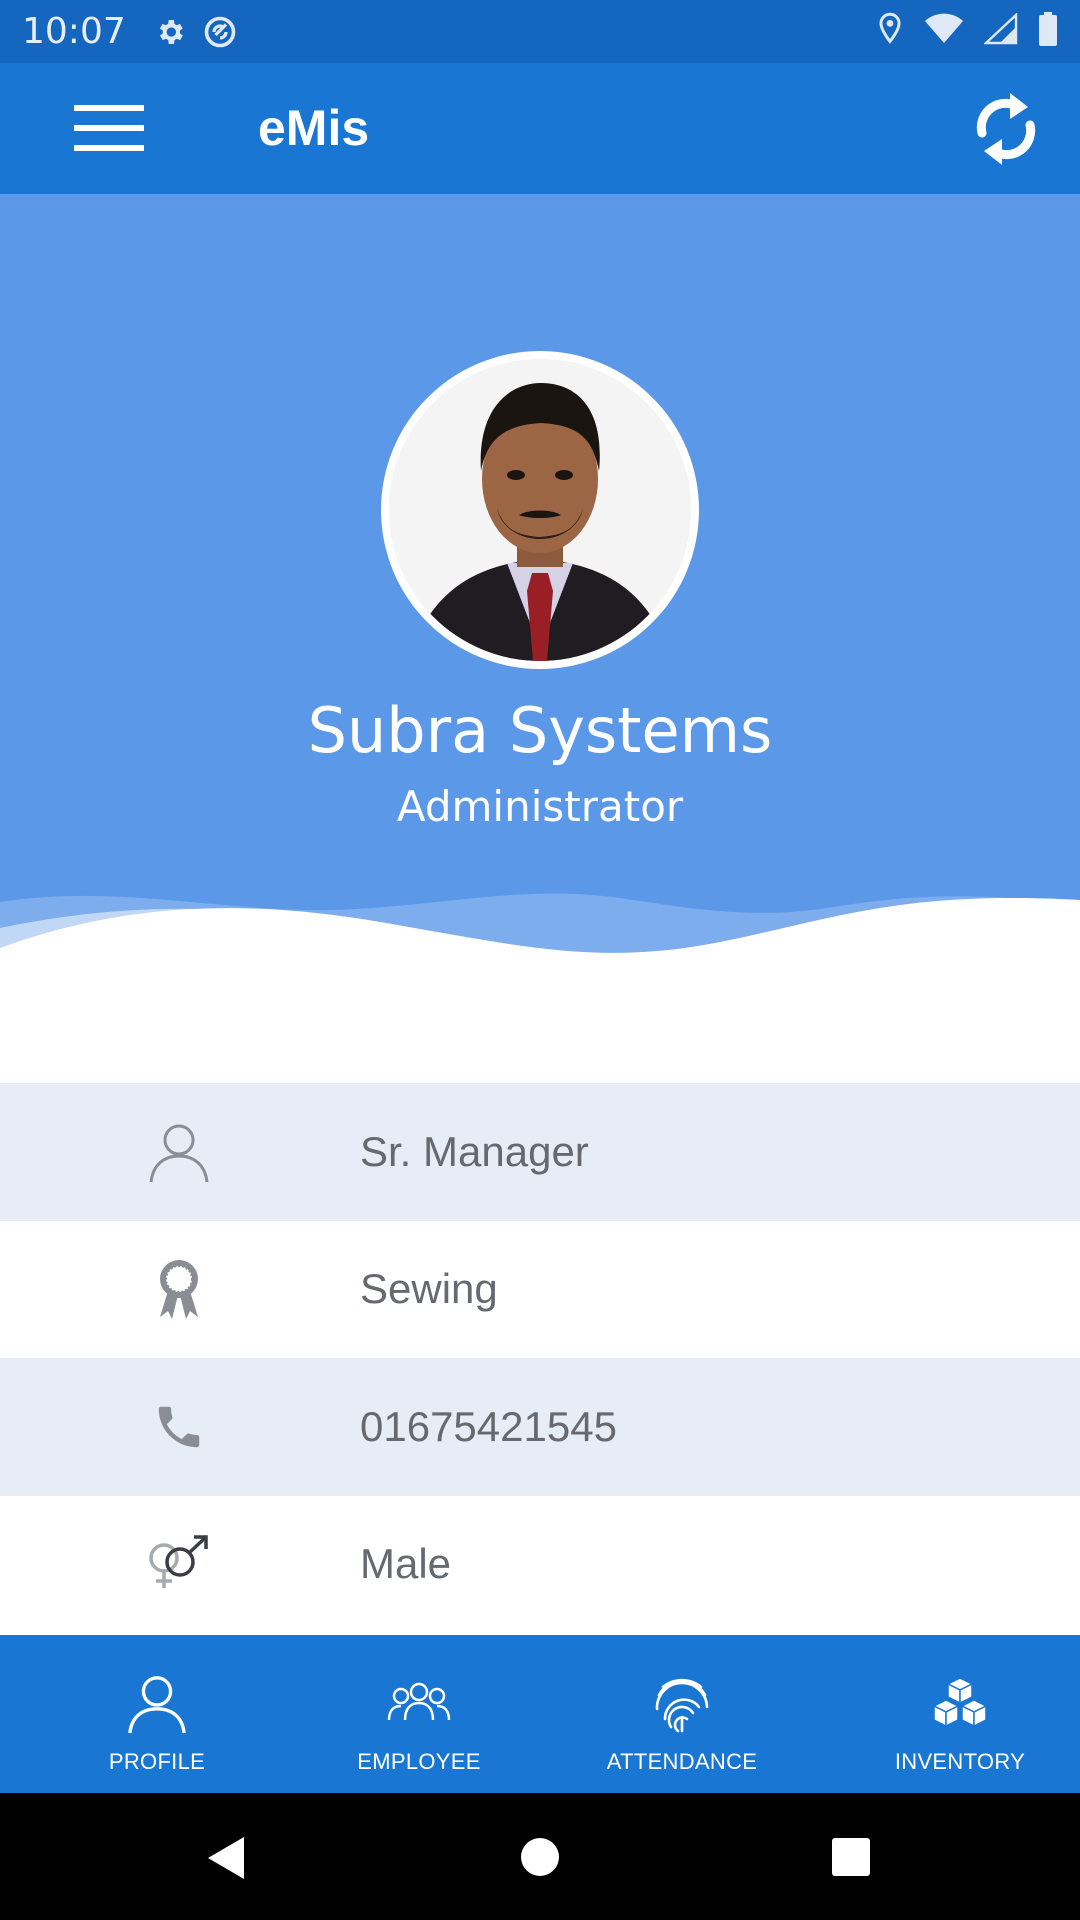 The image size is (1080, 1920). I want to click on nav-inventory: INVENTORY, so click(960, 1714).